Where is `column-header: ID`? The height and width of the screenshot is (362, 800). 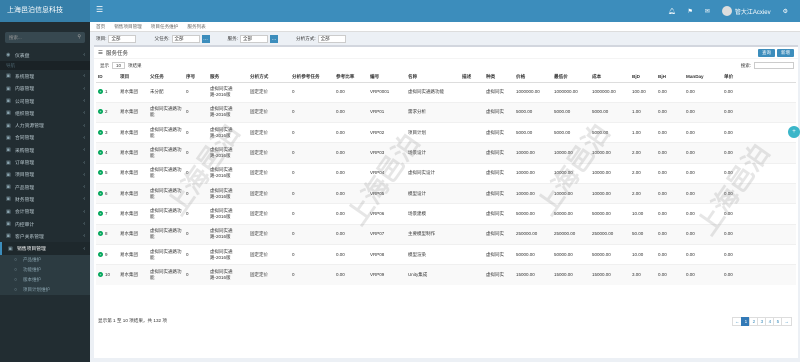
column-header: ID is located at coordinates (107, 77).